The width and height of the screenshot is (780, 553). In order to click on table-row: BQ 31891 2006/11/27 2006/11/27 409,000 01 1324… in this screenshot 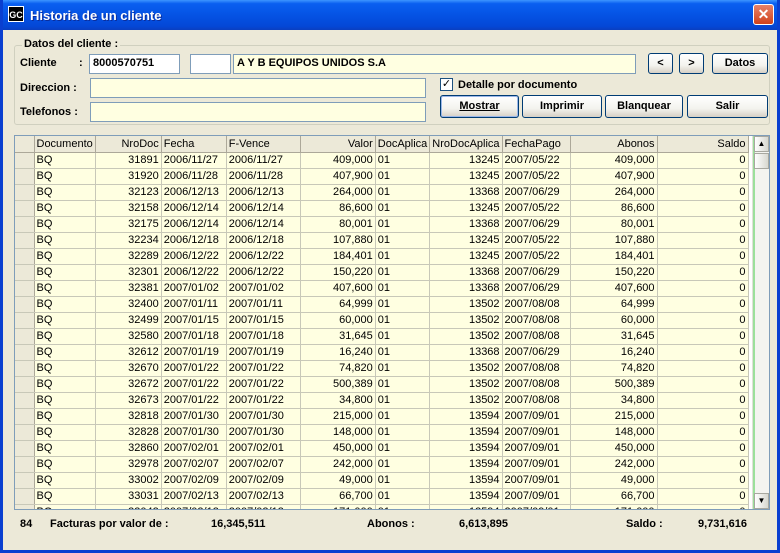, I will do `click(382, 160)`.